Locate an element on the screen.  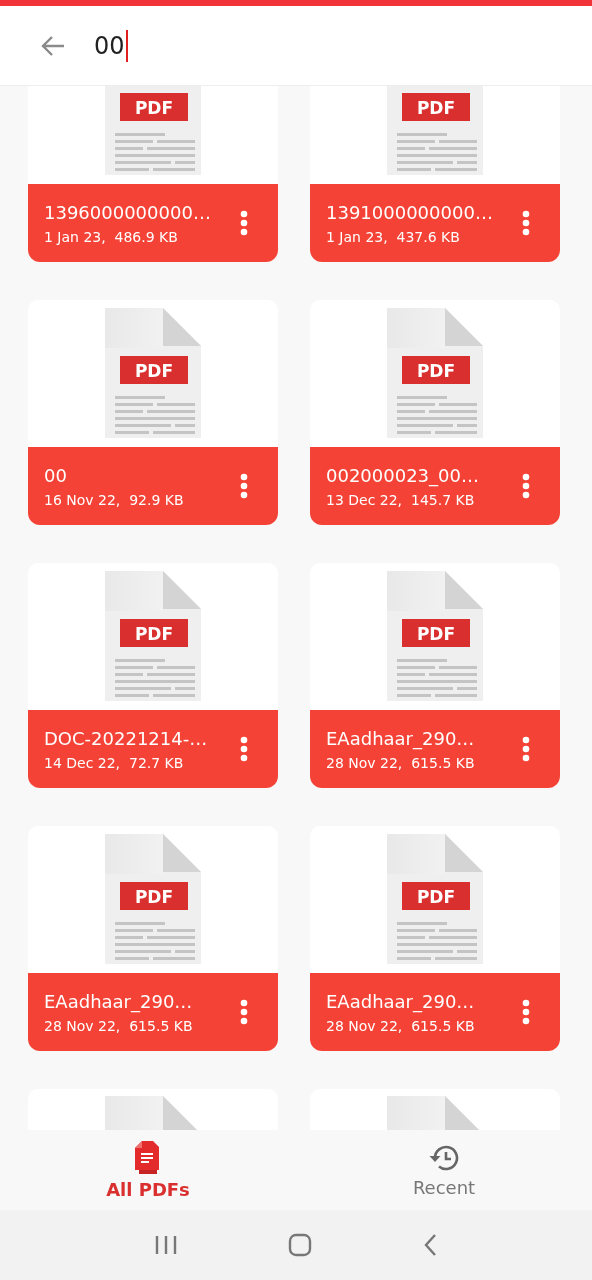
file-details: 13 Dec 22, 145.7 KB is located at coordinates (401, 499).